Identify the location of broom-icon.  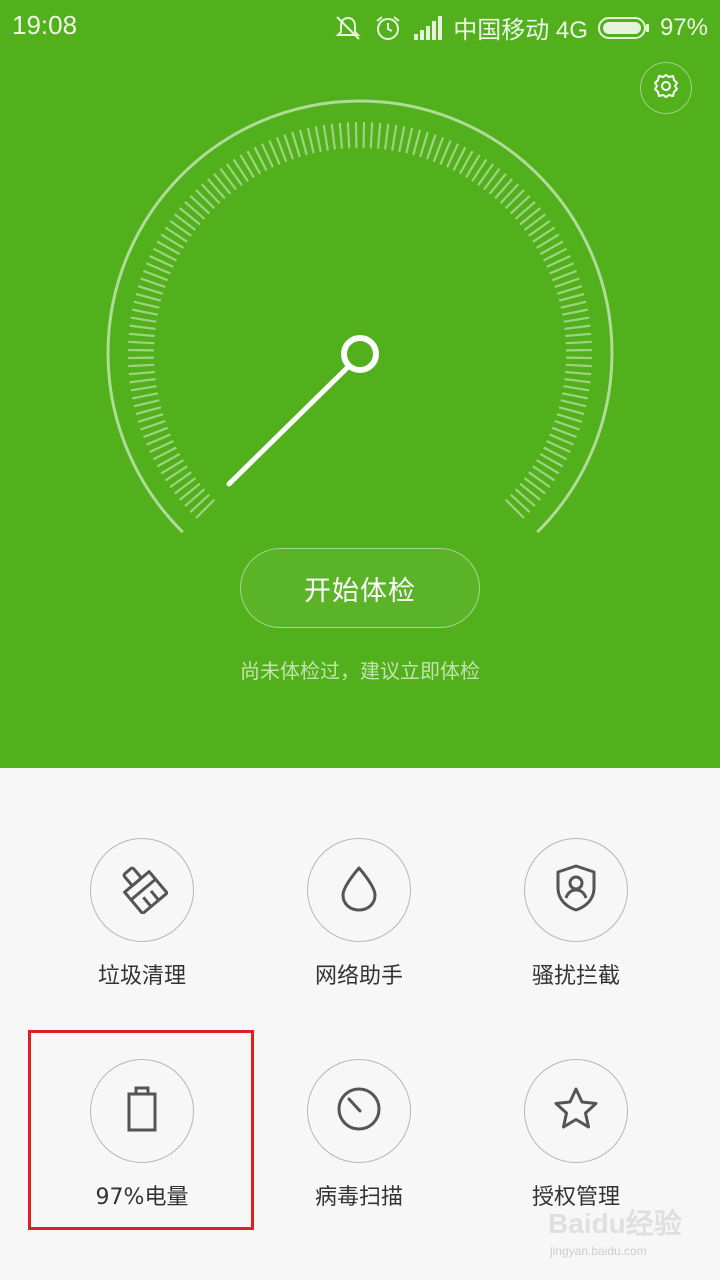
(142, 890).